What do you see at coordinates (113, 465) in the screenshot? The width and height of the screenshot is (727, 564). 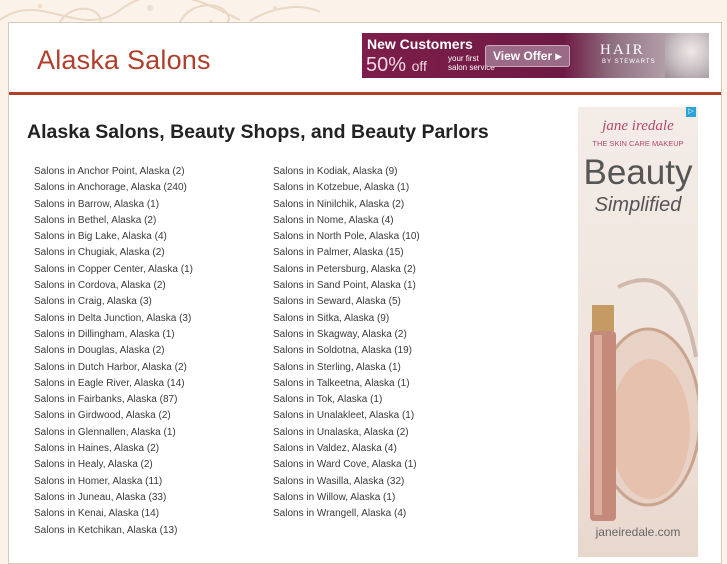 I see `city-link: Salons in Healy, Alaska (2)` at bounding box center [113, 465].